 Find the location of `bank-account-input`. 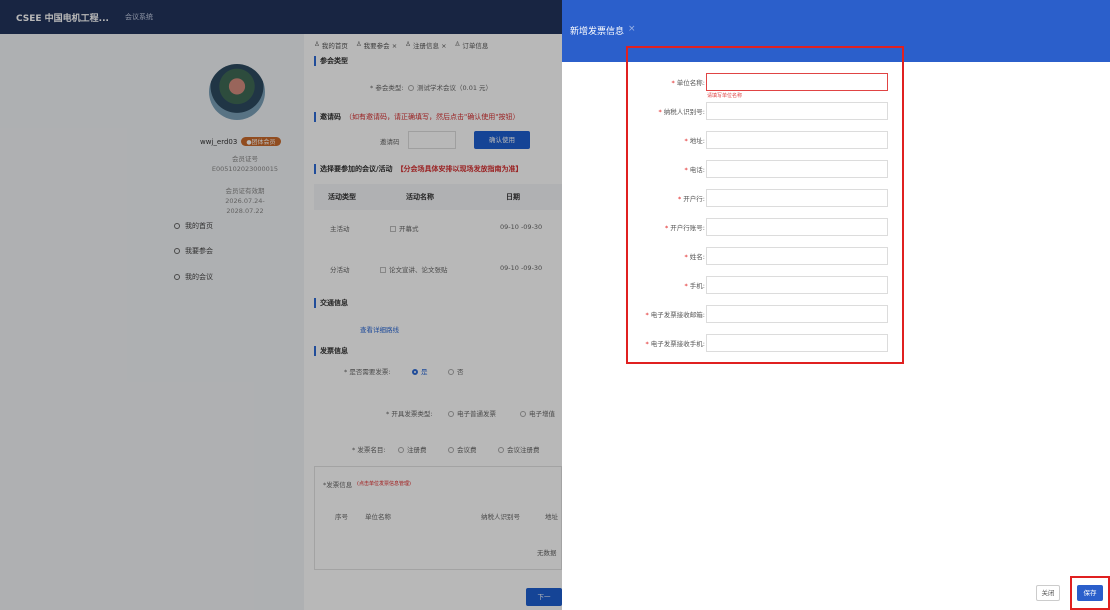

bank-account-input is located at coordinates (797, 227).